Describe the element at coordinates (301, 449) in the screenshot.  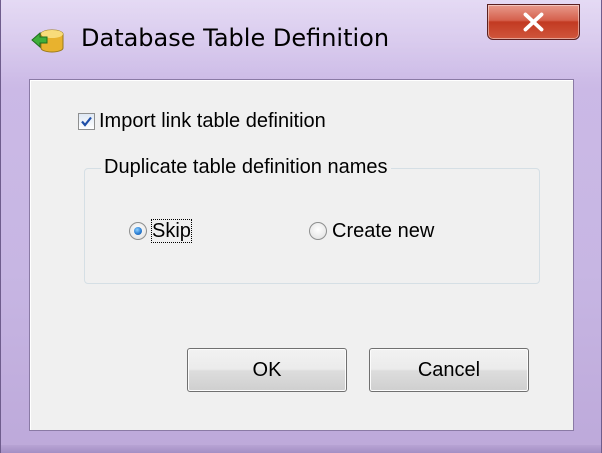
I see `window-bottom-border` at that location.